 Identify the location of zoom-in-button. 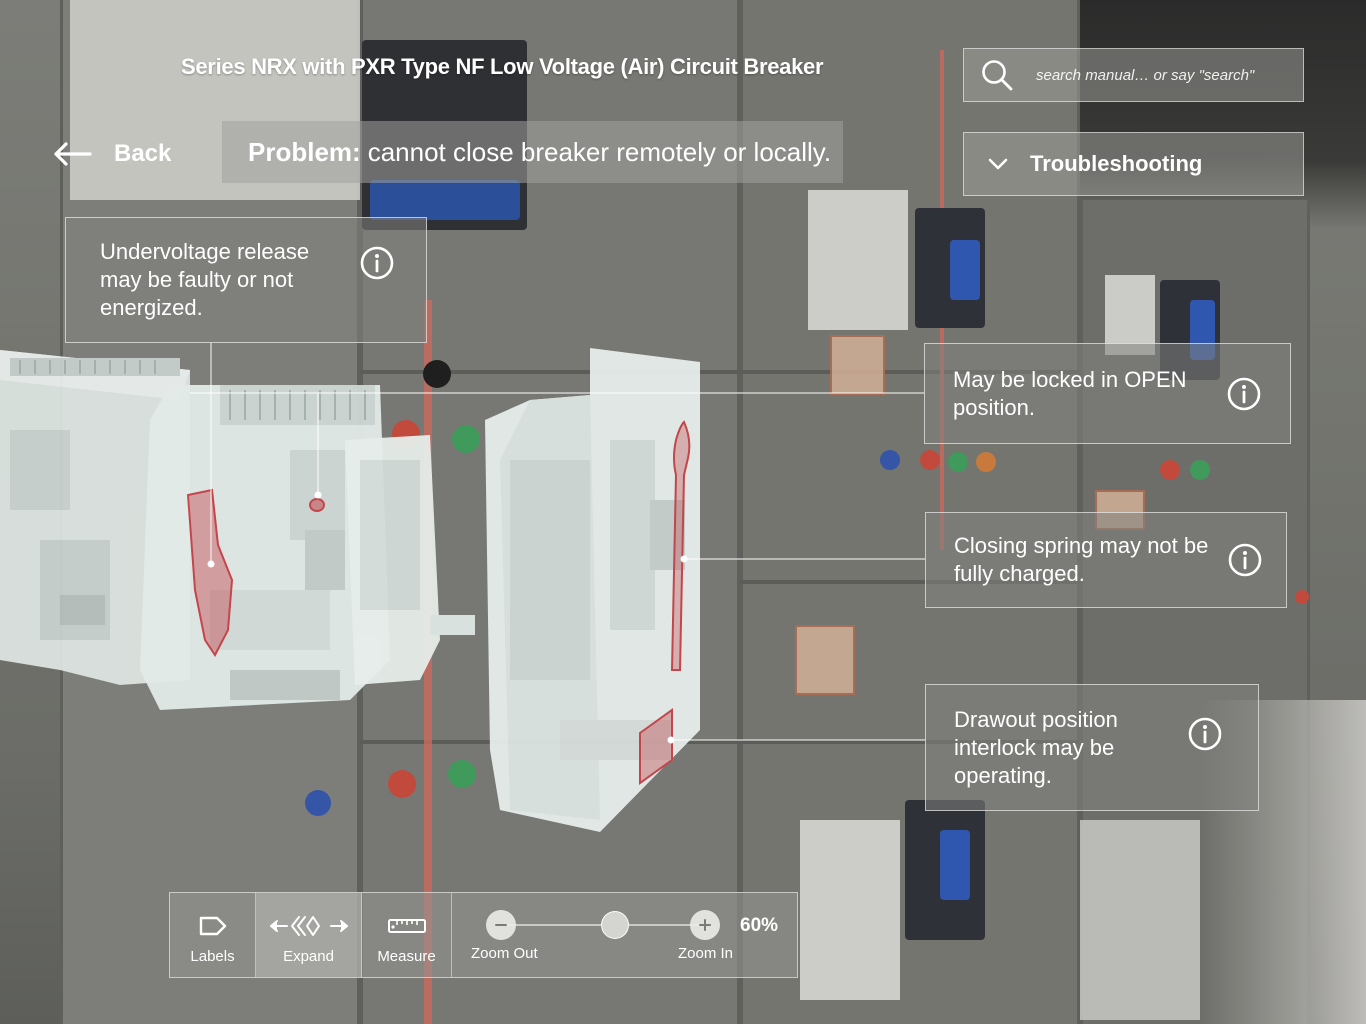
(705, 925).